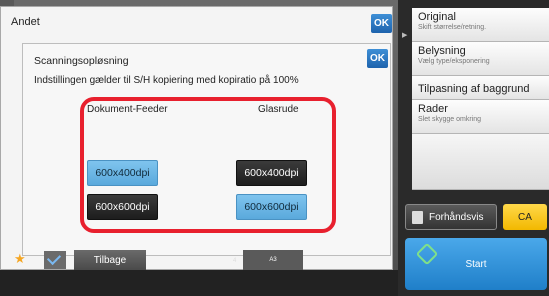  I want to click on right-item-rader: Rader Slet skygge omkring, so click(480, 117).